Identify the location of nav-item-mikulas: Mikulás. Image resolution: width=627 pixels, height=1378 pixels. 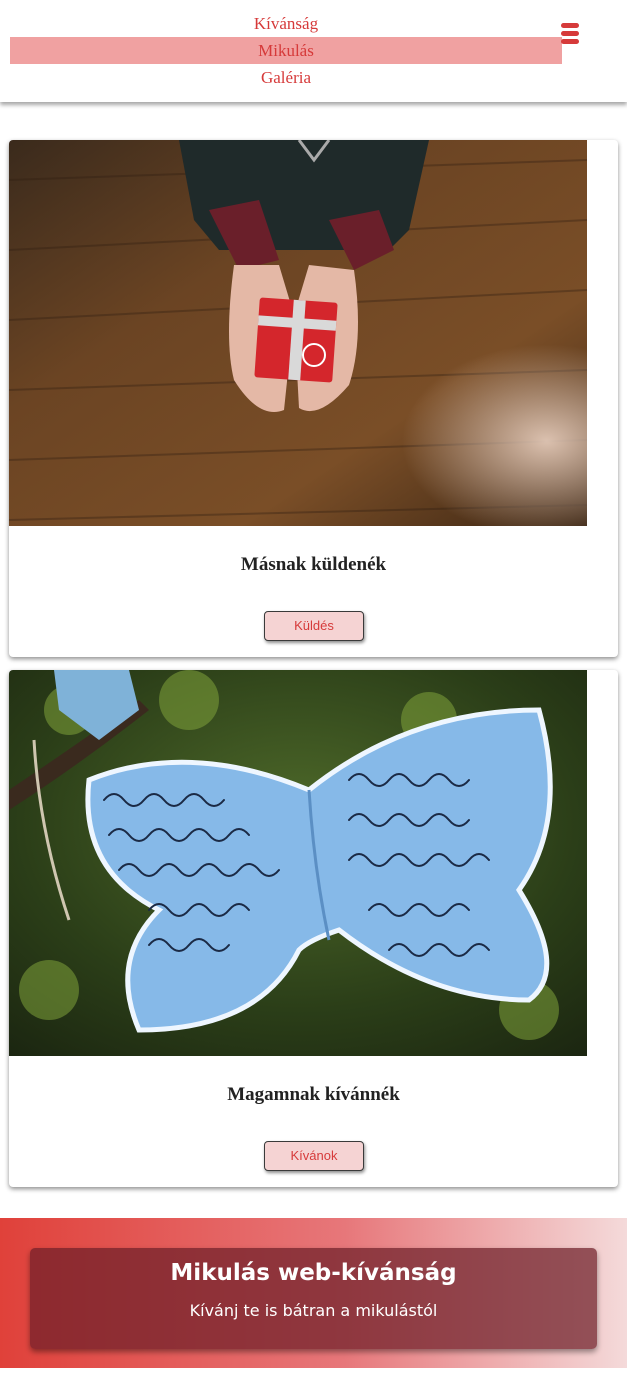
(286, 50).